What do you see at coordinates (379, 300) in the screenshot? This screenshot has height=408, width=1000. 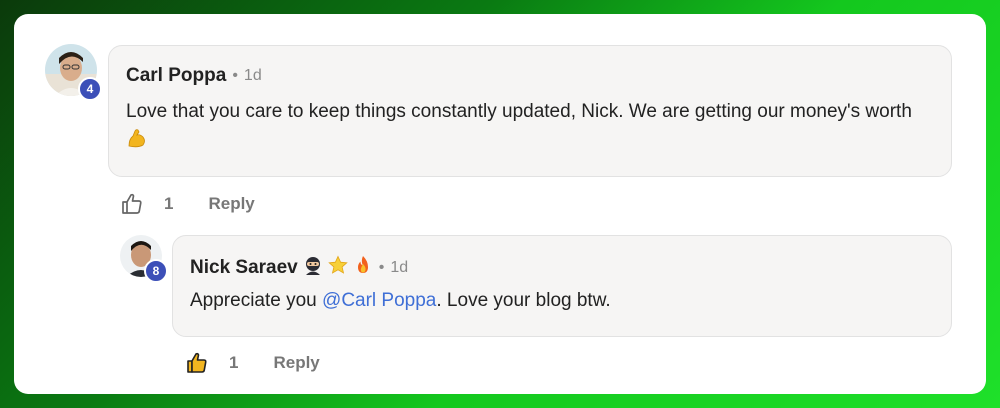 I see `mention-link: @Carl Poppa` at bounding box center [379, 300].